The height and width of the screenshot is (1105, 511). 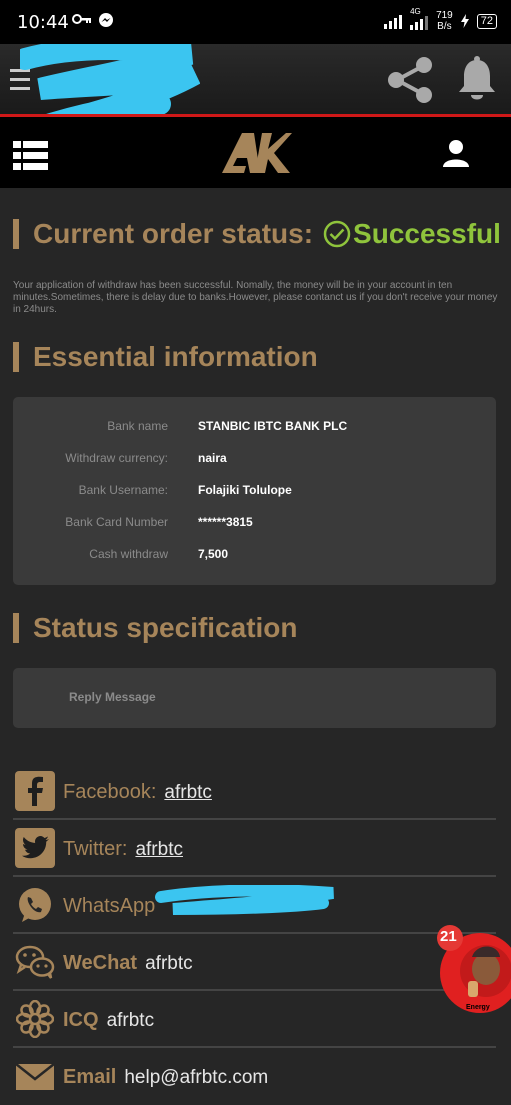 What do you see at coordinates (337, 234) in the screenshot?
I see `check-circle-icon` at bounding box center [337, 234].